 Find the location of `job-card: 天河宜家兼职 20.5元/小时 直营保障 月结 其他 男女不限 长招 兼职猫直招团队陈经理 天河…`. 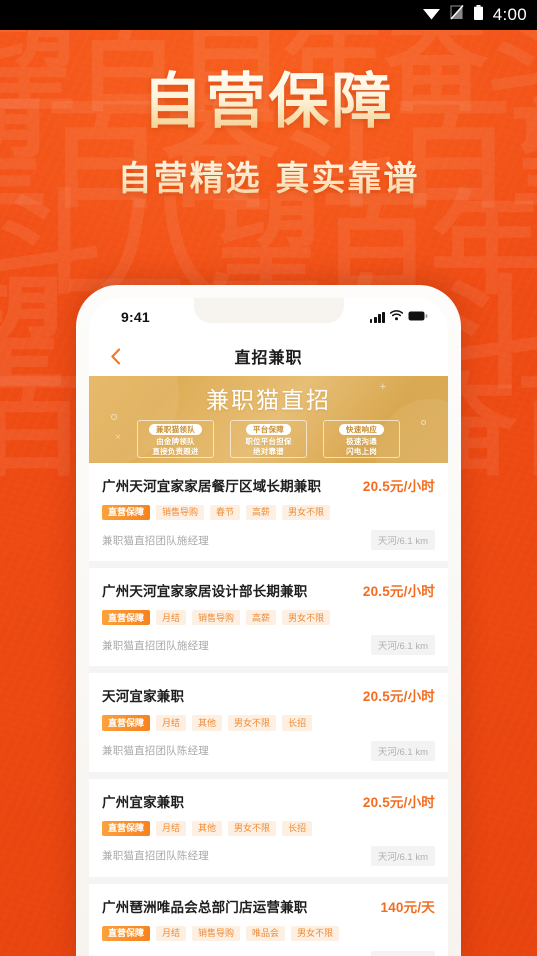

job-card: 天河宜家兼职 20.5元/小时 直营保障 月结 其他 男女不限 长招 兼职猫直招团队陈经理 天河… is located at coordinates (268, 722).